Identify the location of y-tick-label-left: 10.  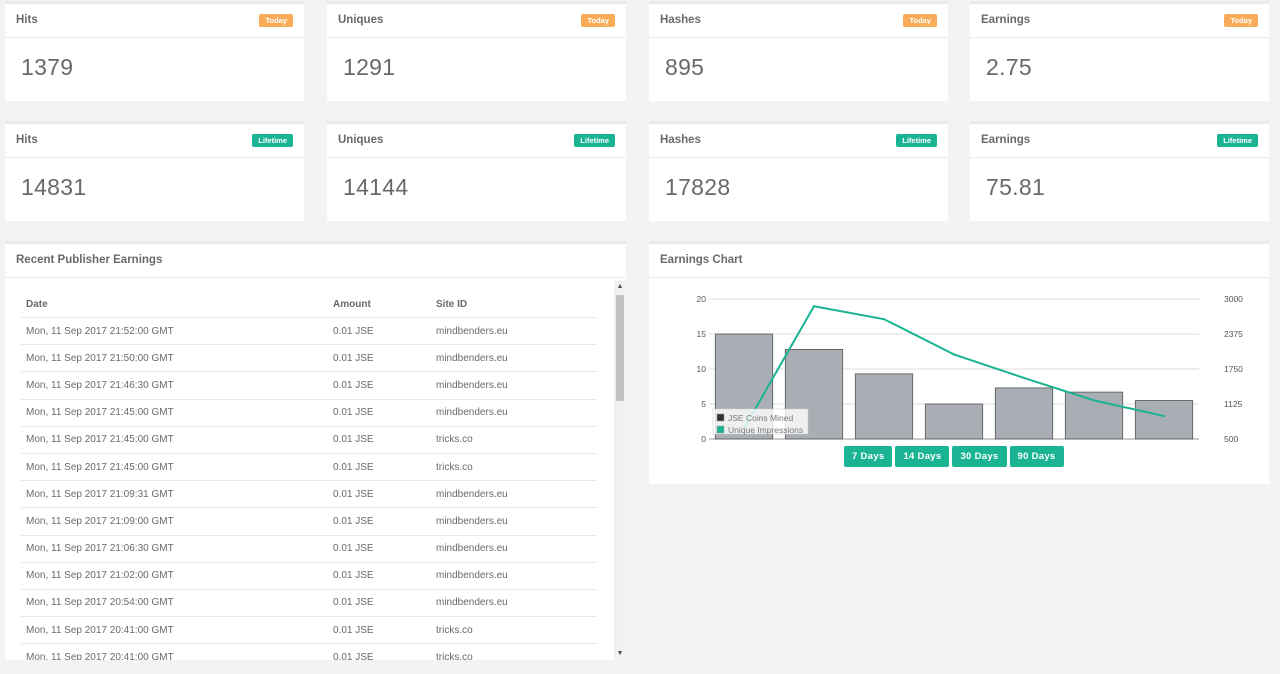
(702, 369).